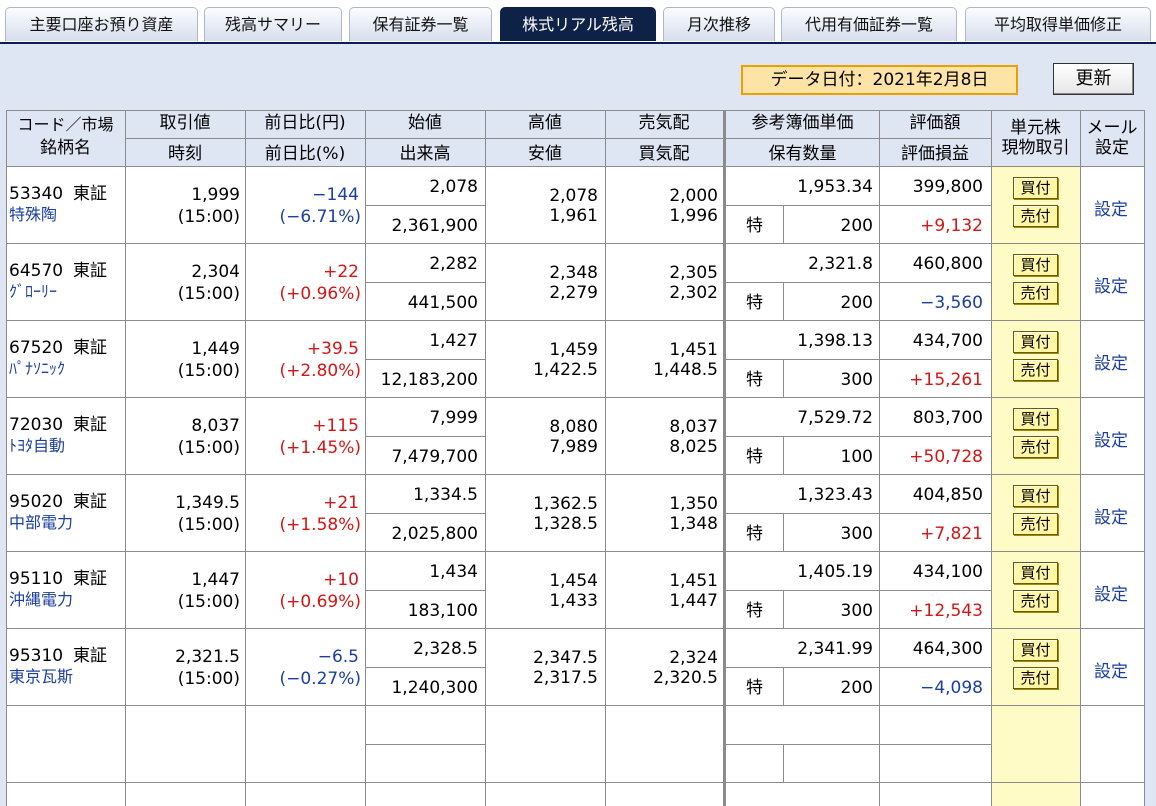 Image resolution: width=1156 pixels, height=806 pixels. I want to click on valuation: 399,800, so click(947, 187).